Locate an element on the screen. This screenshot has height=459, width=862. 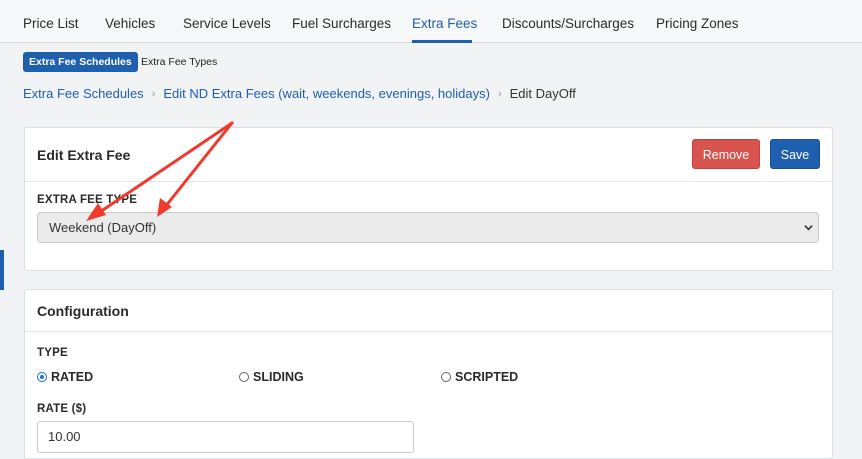
tab-extra-fees: Extra Fees is located at coordinates (444, 23).